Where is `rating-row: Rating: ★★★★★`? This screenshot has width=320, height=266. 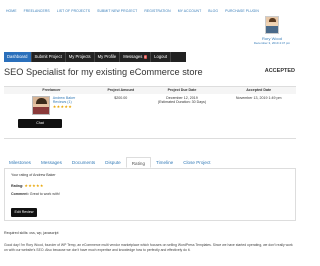 rating-row: Rating: ★★★★★ is located at coordinates (150, 185).